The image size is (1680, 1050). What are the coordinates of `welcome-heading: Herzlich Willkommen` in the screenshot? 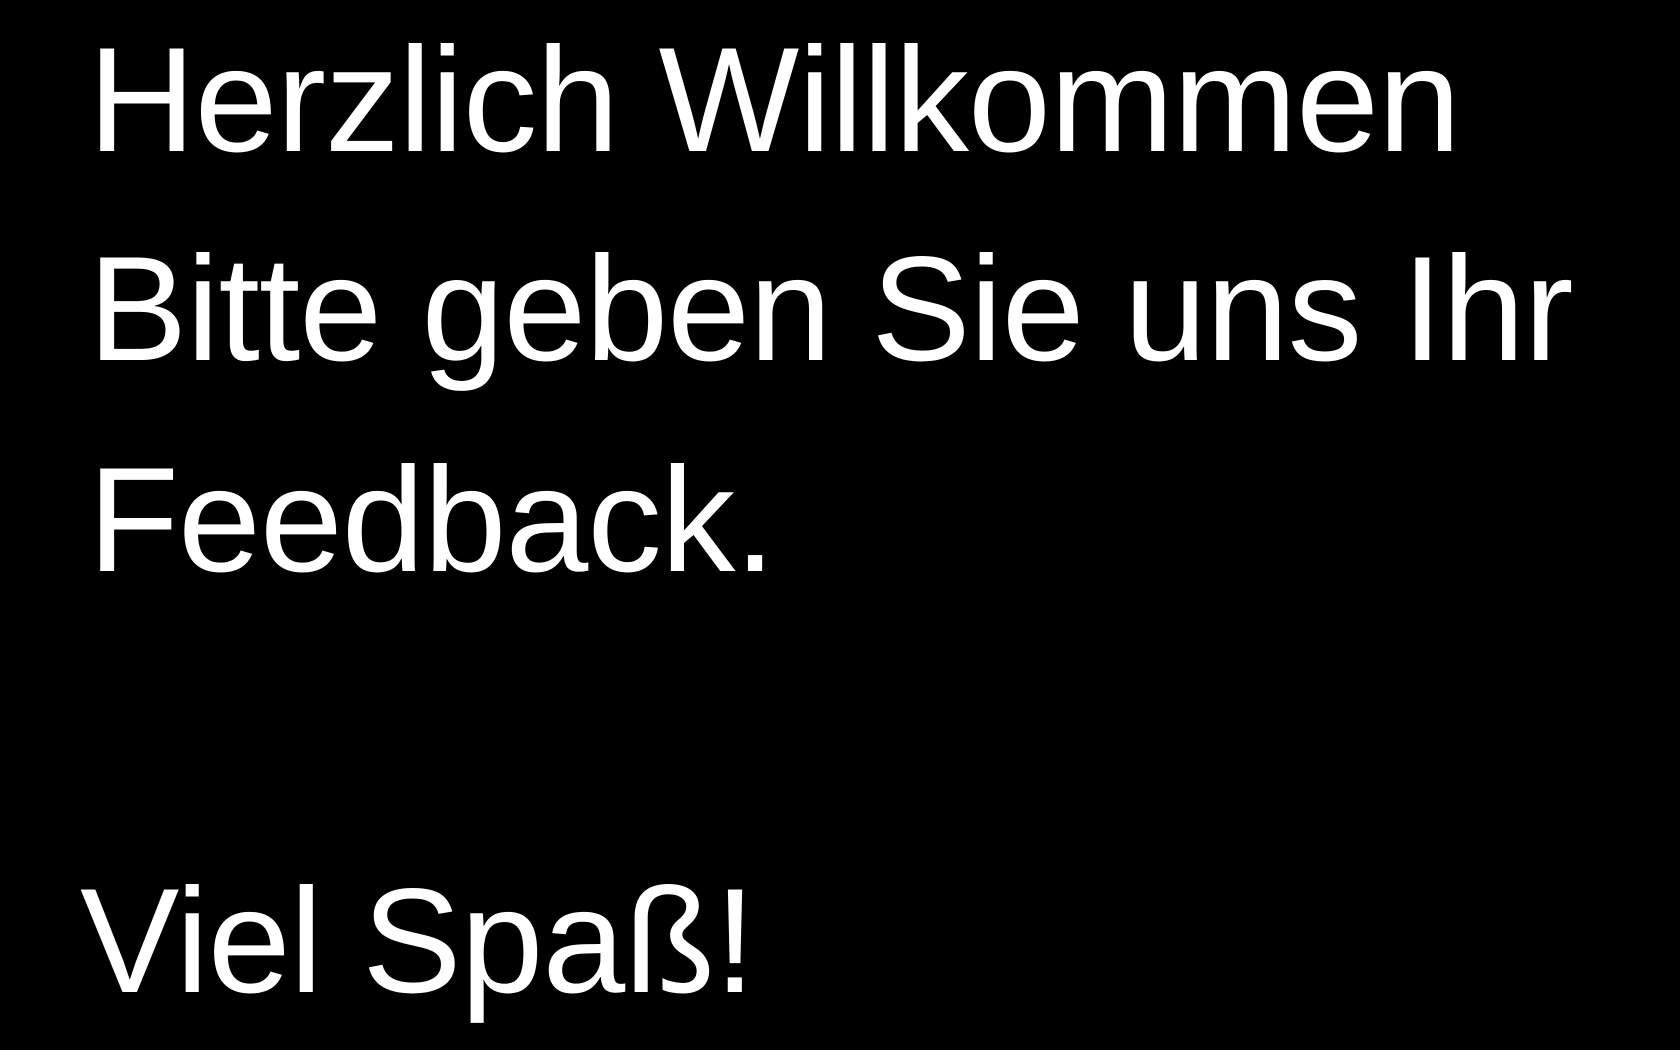 It's located at (774, 99).